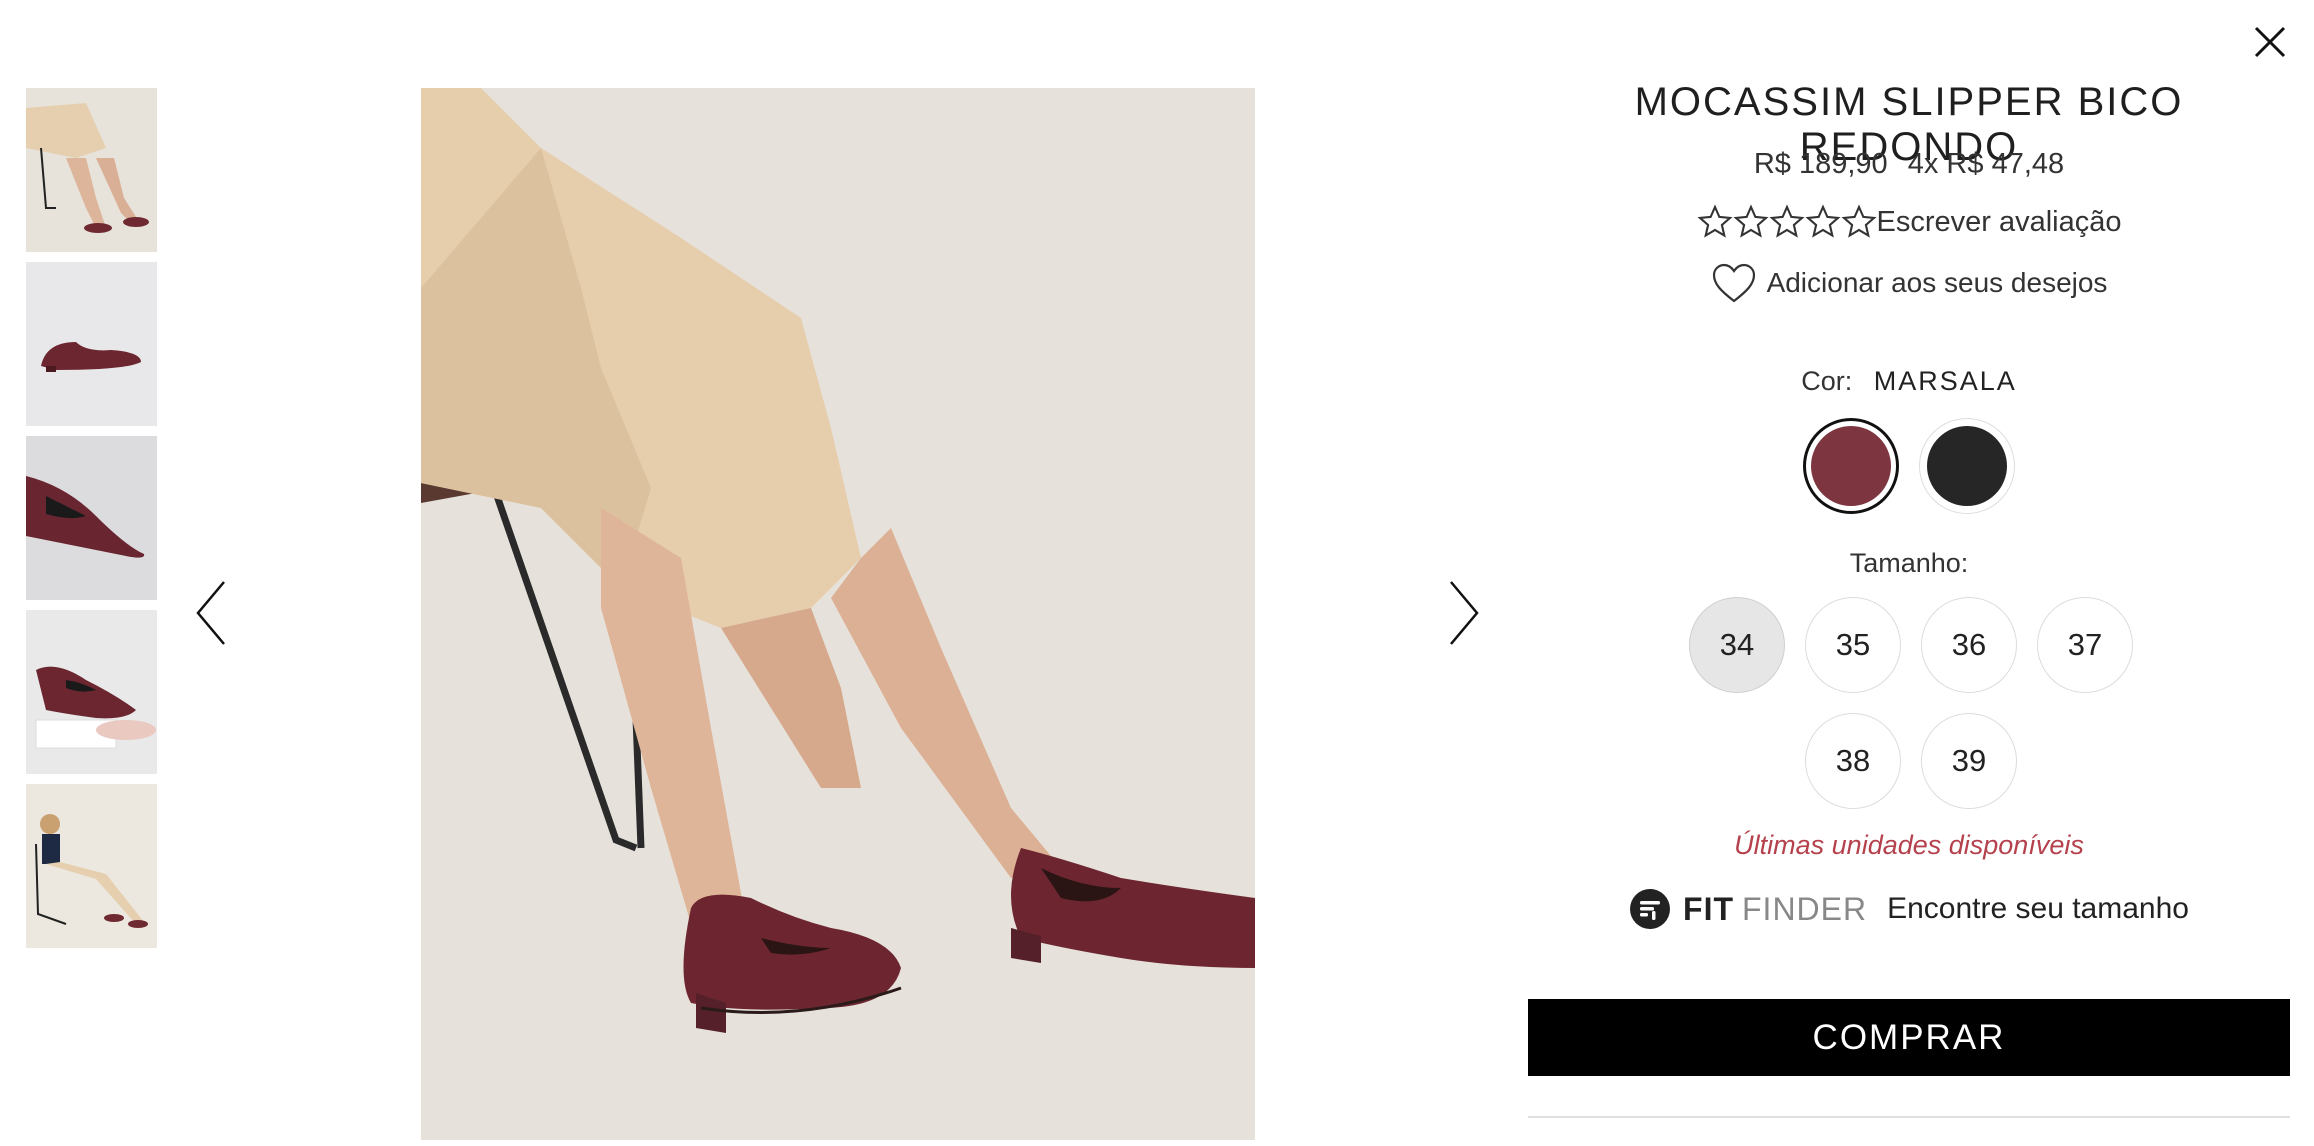 The height and width of the screenshot is (1146, 2314). What do you see at coordinates (1909, 1117) in the screenshot?
I see `divider` at bounding box center [1909, 1117].